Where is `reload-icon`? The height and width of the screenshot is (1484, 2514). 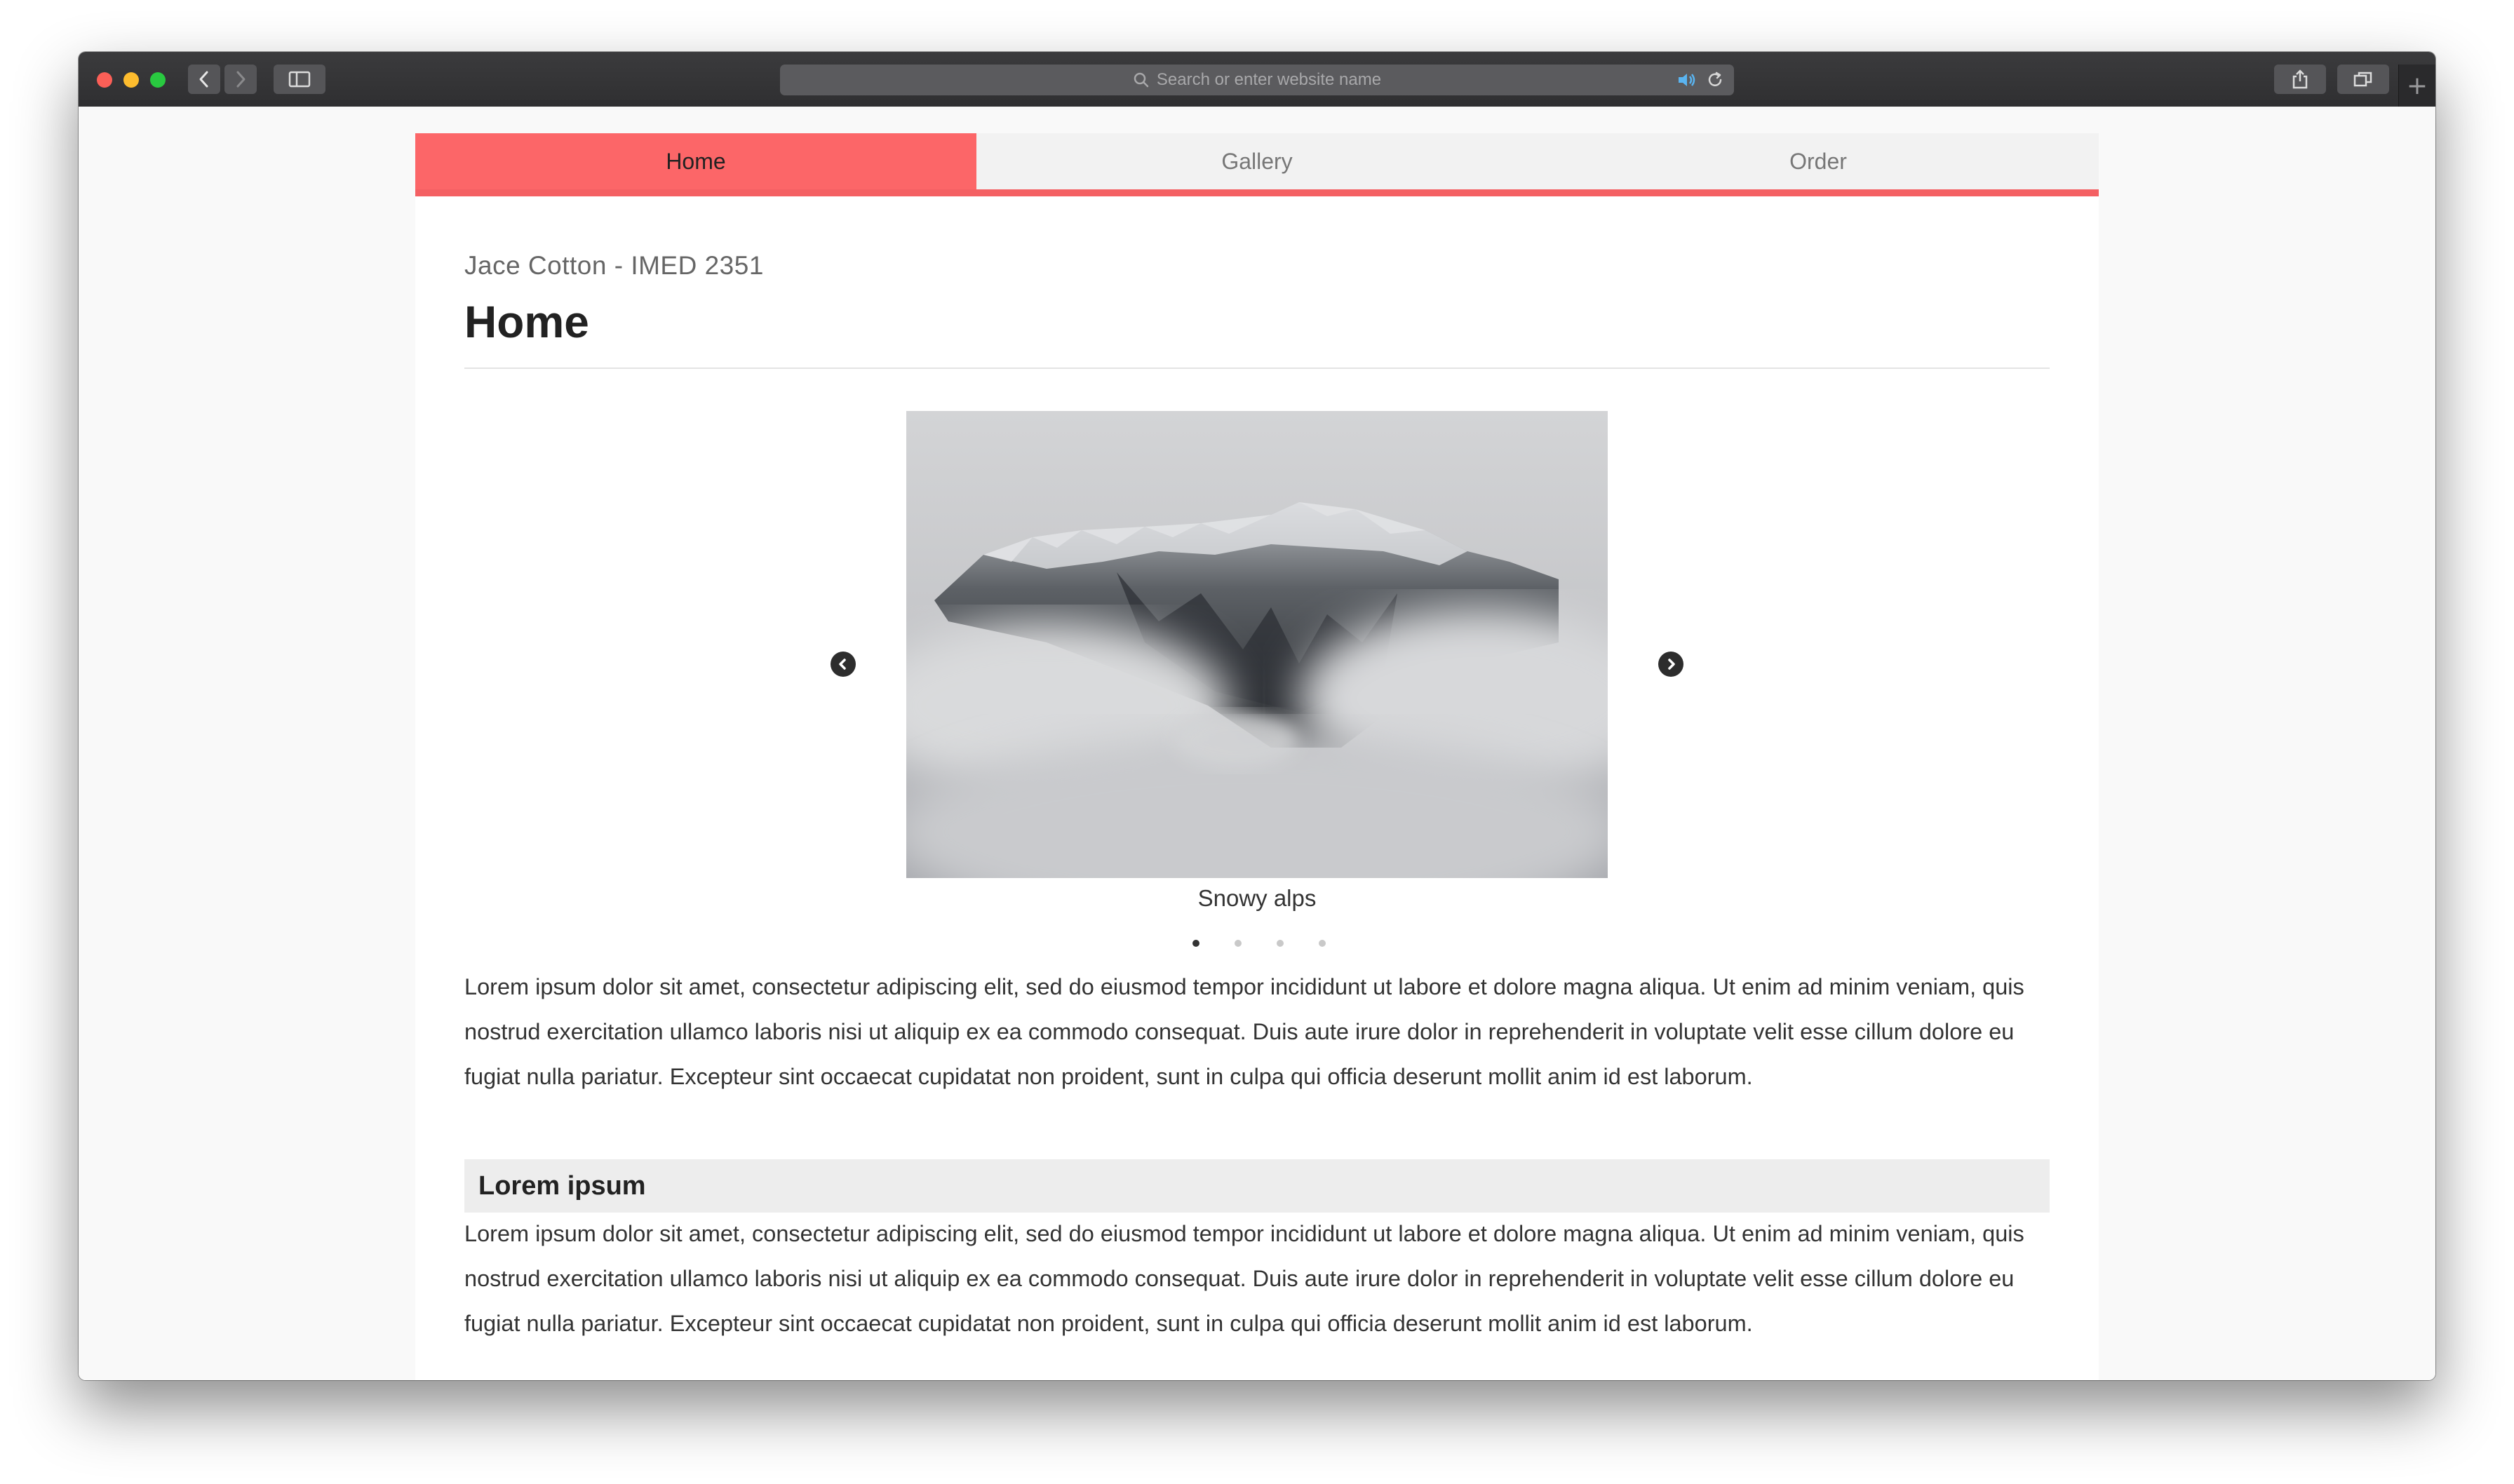
reload-icon is located at coordinates (1715, 80).